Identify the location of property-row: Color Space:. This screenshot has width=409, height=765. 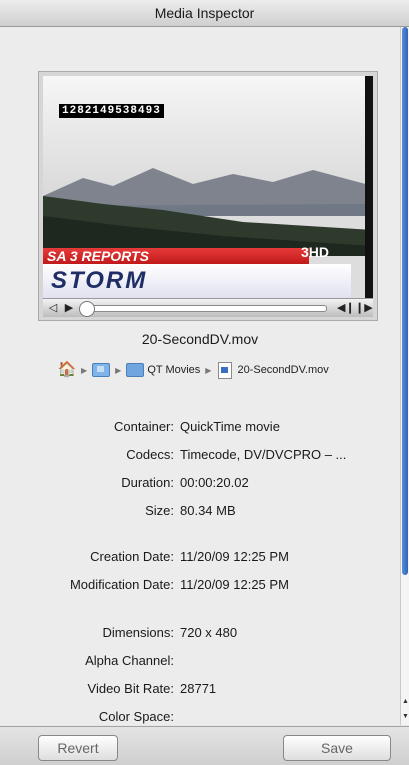
(200, 717).